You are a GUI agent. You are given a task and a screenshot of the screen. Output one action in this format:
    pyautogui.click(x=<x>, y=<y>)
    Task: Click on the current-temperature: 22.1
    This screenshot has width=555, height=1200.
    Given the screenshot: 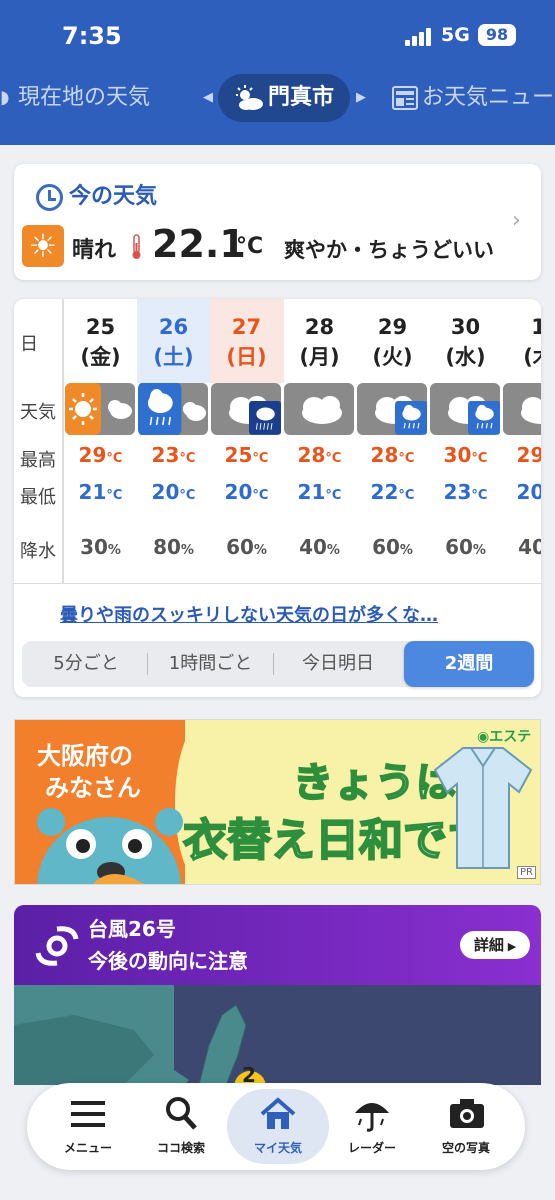 What is the action you would take?
    pyautogui.click(x=199, y=244)
    